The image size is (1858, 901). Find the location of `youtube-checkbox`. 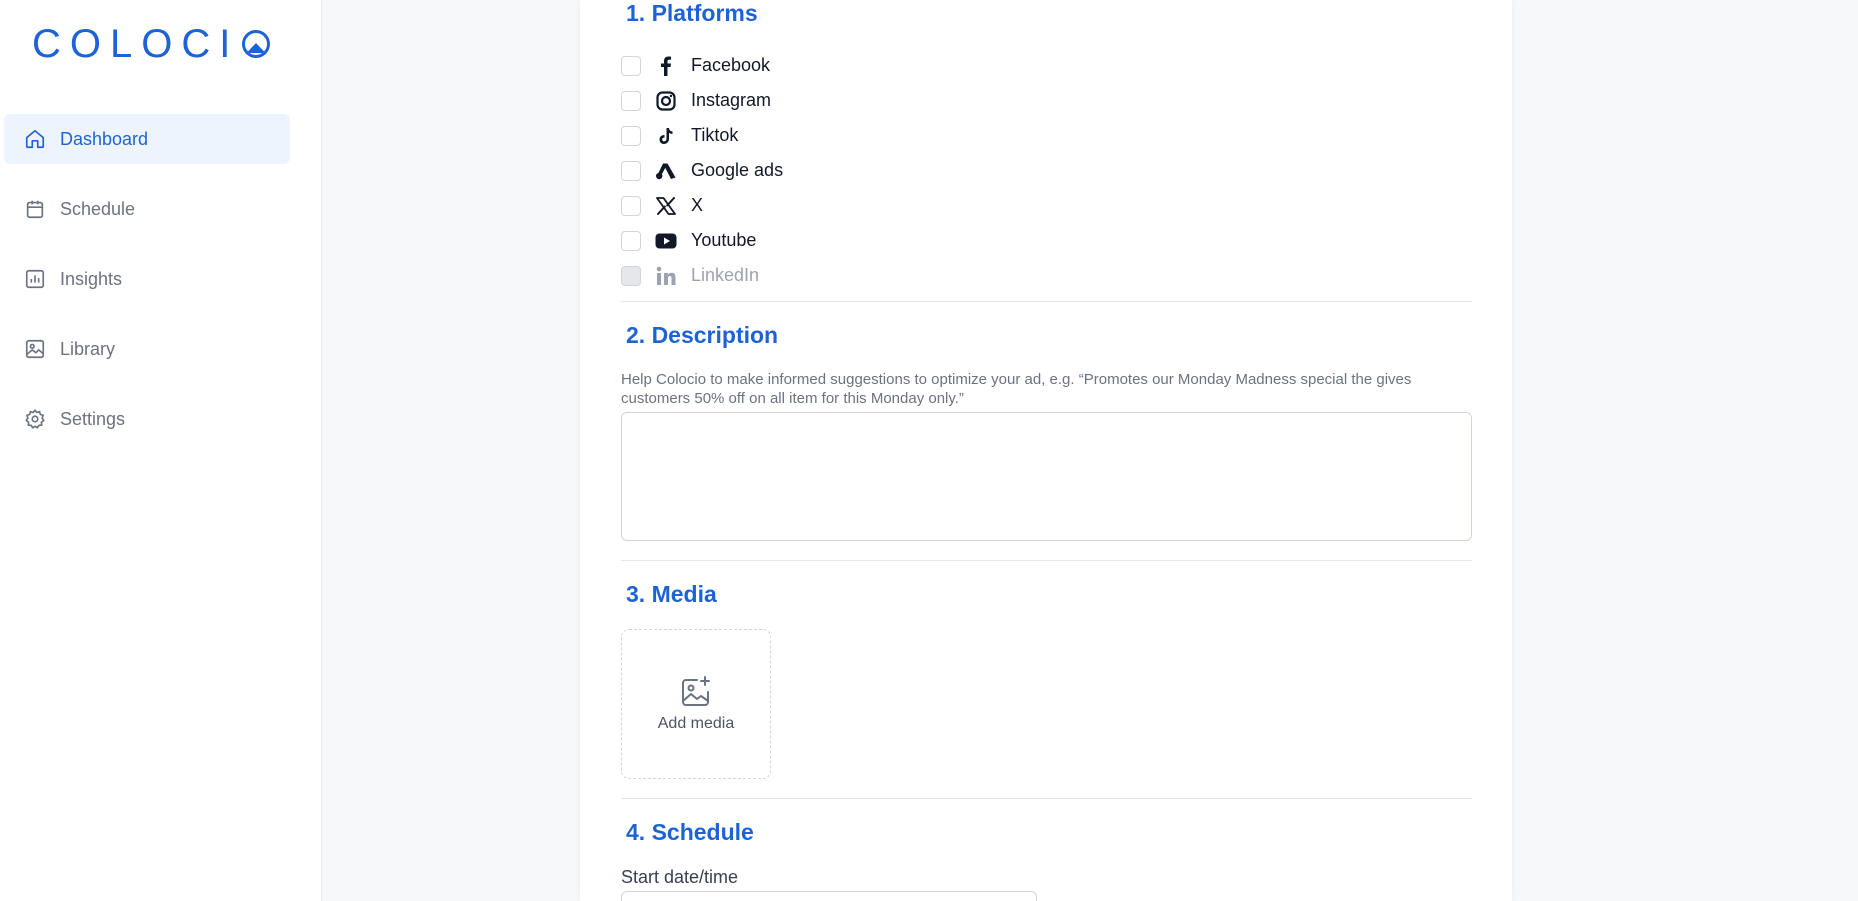

youtube-checkbox is located at coordinates (631, 240).